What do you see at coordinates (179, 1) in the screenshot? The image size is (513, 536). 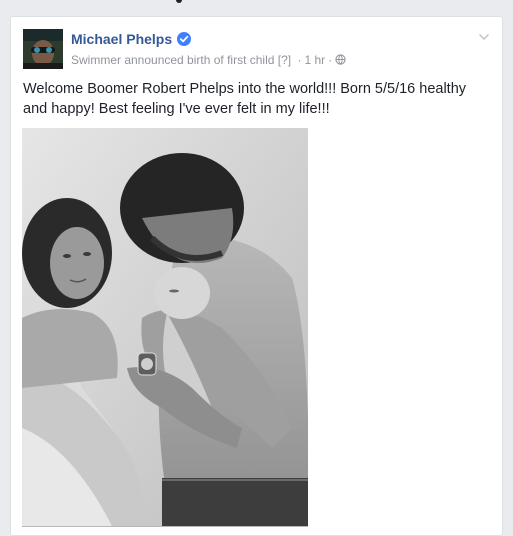 I see `overflow-dot` at bounding box center [179, 1].